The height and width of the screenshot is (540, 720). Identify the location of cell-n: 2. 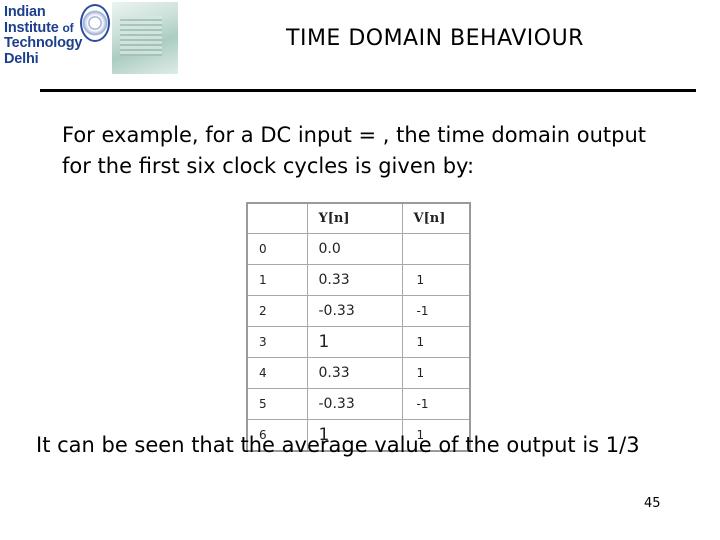
(277, 311).